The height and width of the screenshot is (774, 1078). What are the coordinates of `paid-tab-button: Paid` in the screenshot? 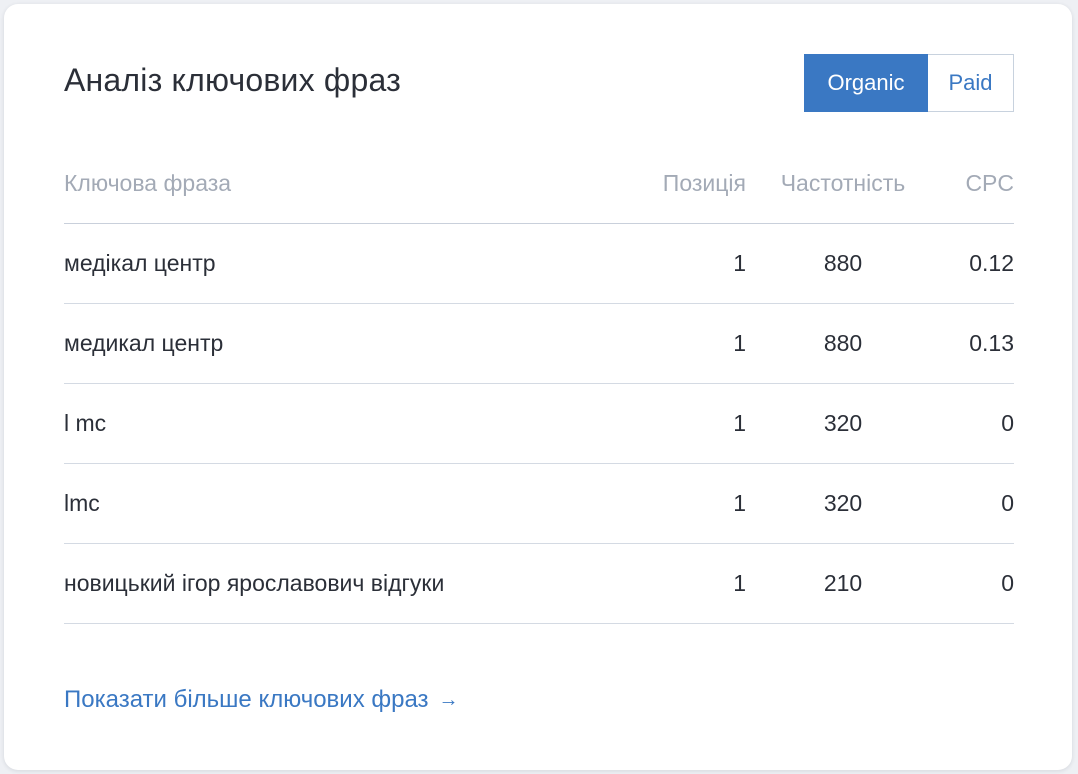 It's located at (971, 83).